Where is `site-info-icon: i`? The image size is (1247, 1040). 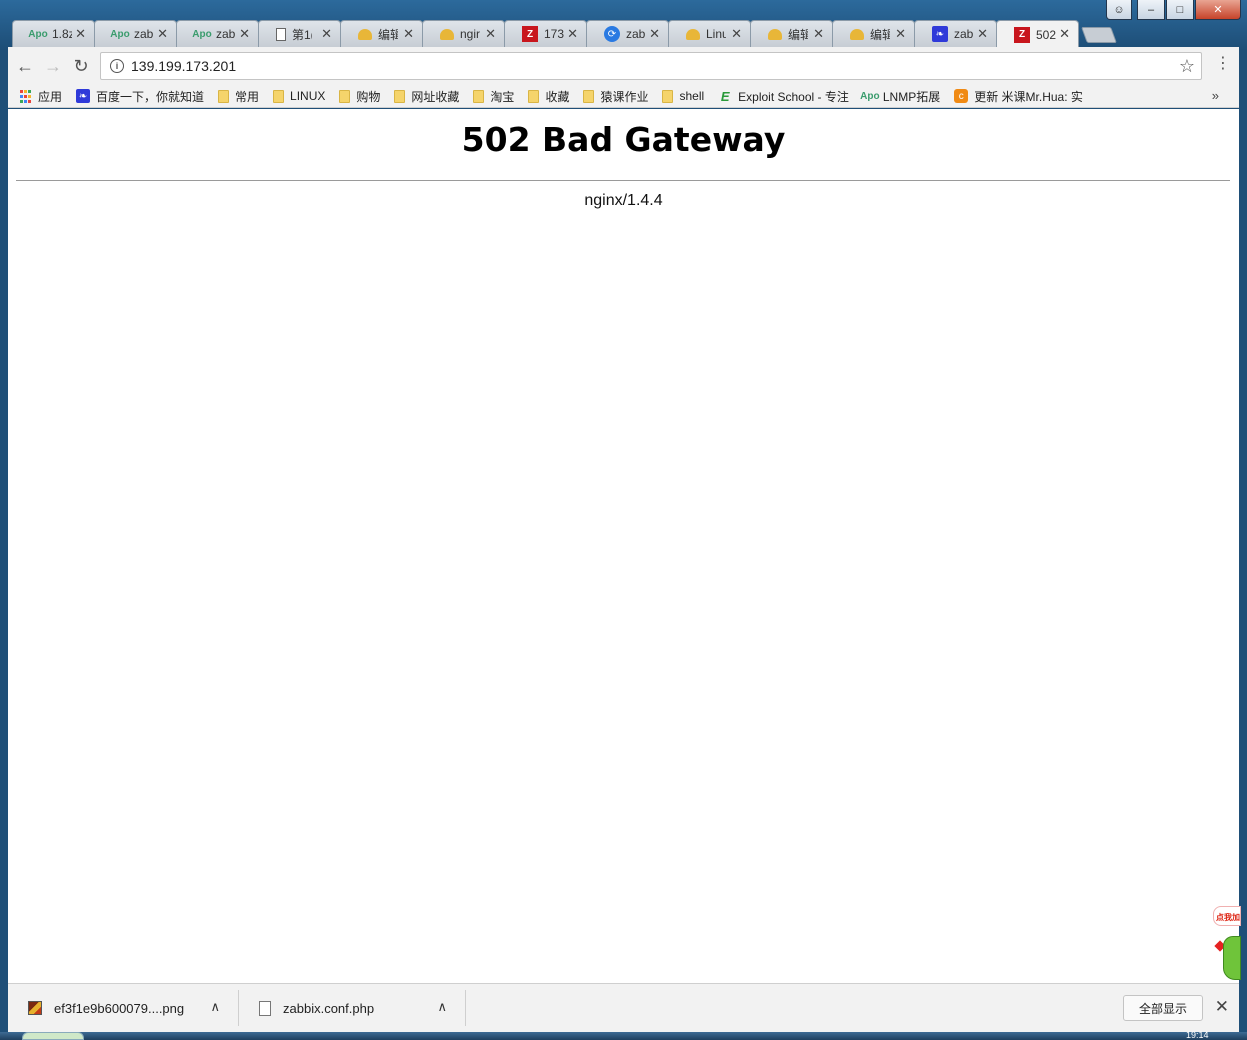 site-info-icon: i is located at coordinates (117, 66).